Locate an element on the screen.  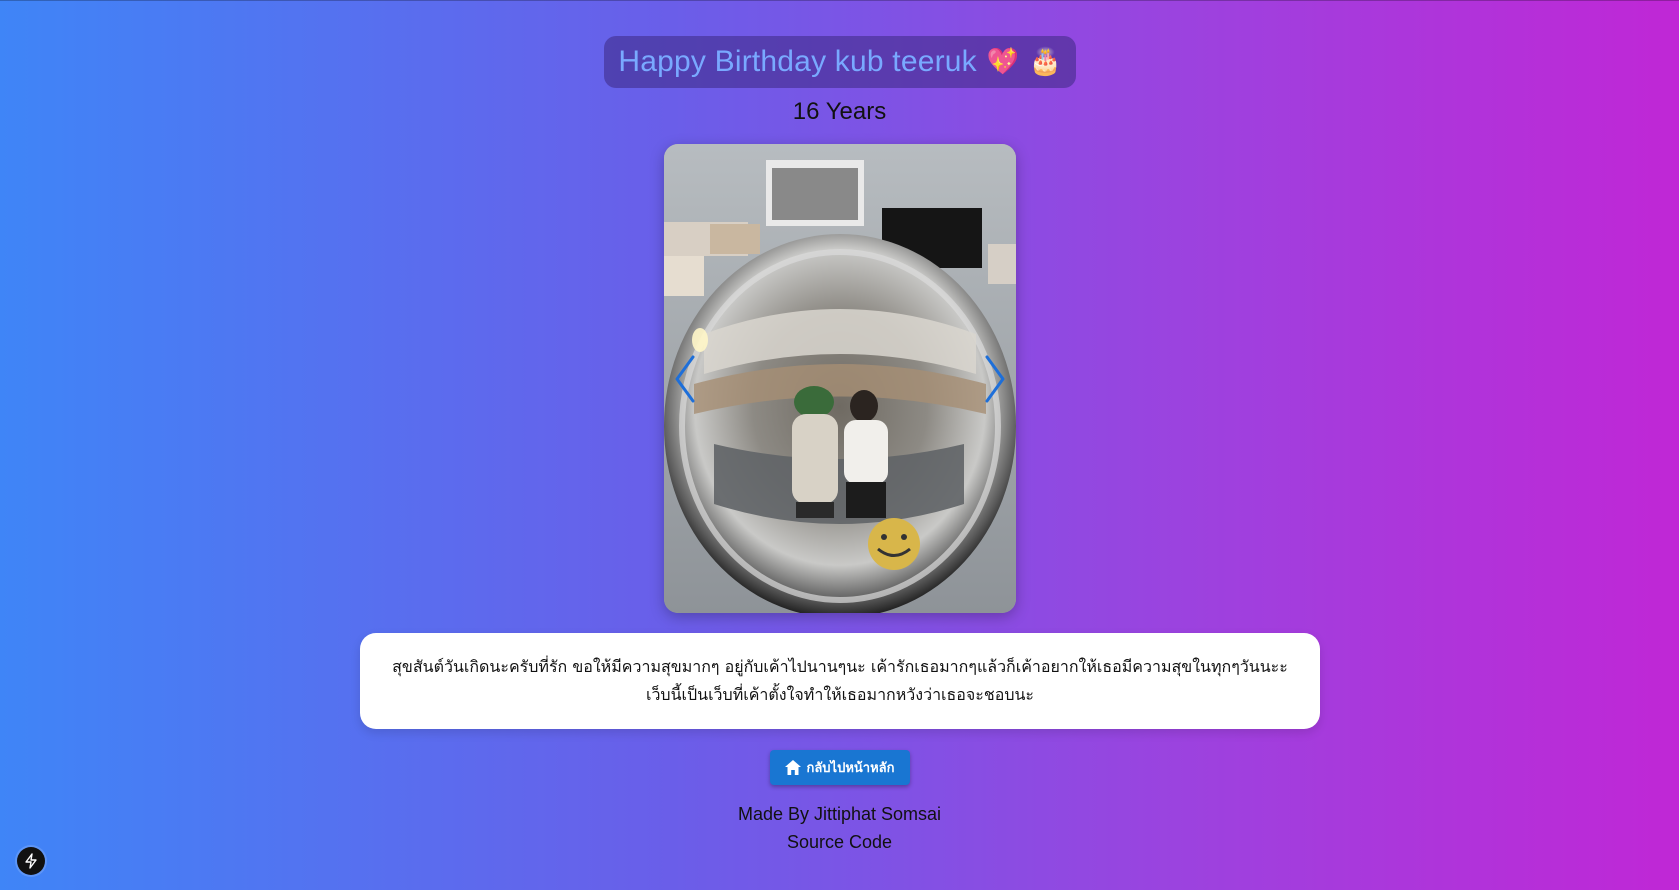
source-code-link: Source Code is located at coordinates (839, 842).